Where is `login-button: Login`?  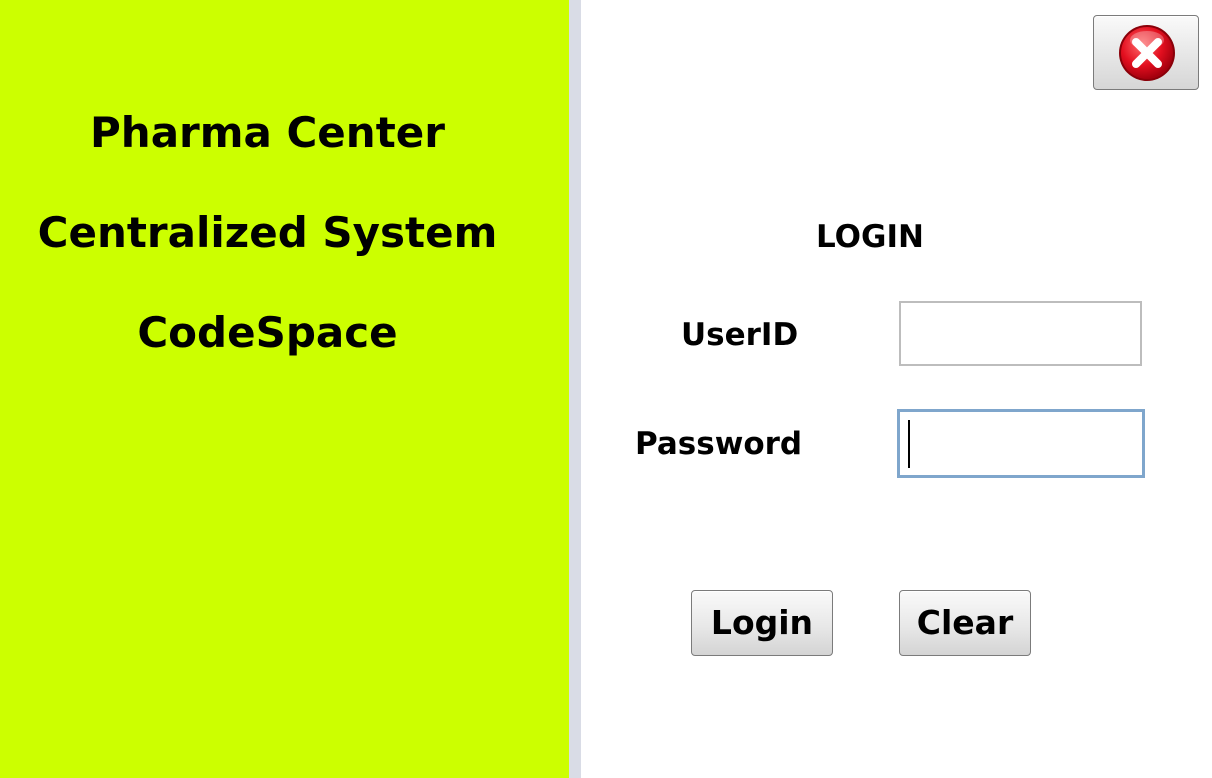
login-button: Login is located at coordinates (762, 623).